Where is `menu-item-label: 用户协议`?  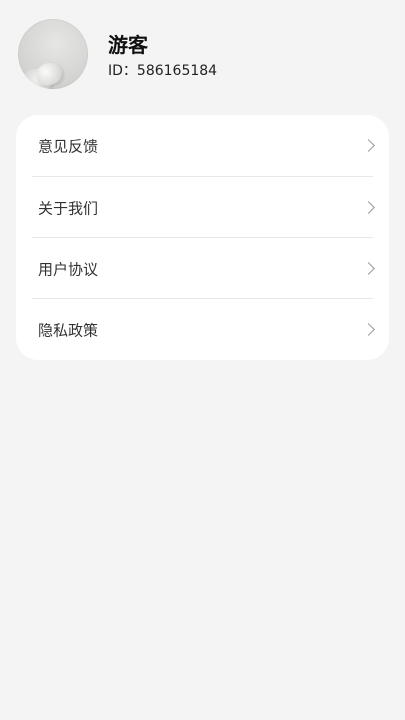 menu-item-label: 用户协议 is located at coordinates (68, 269).